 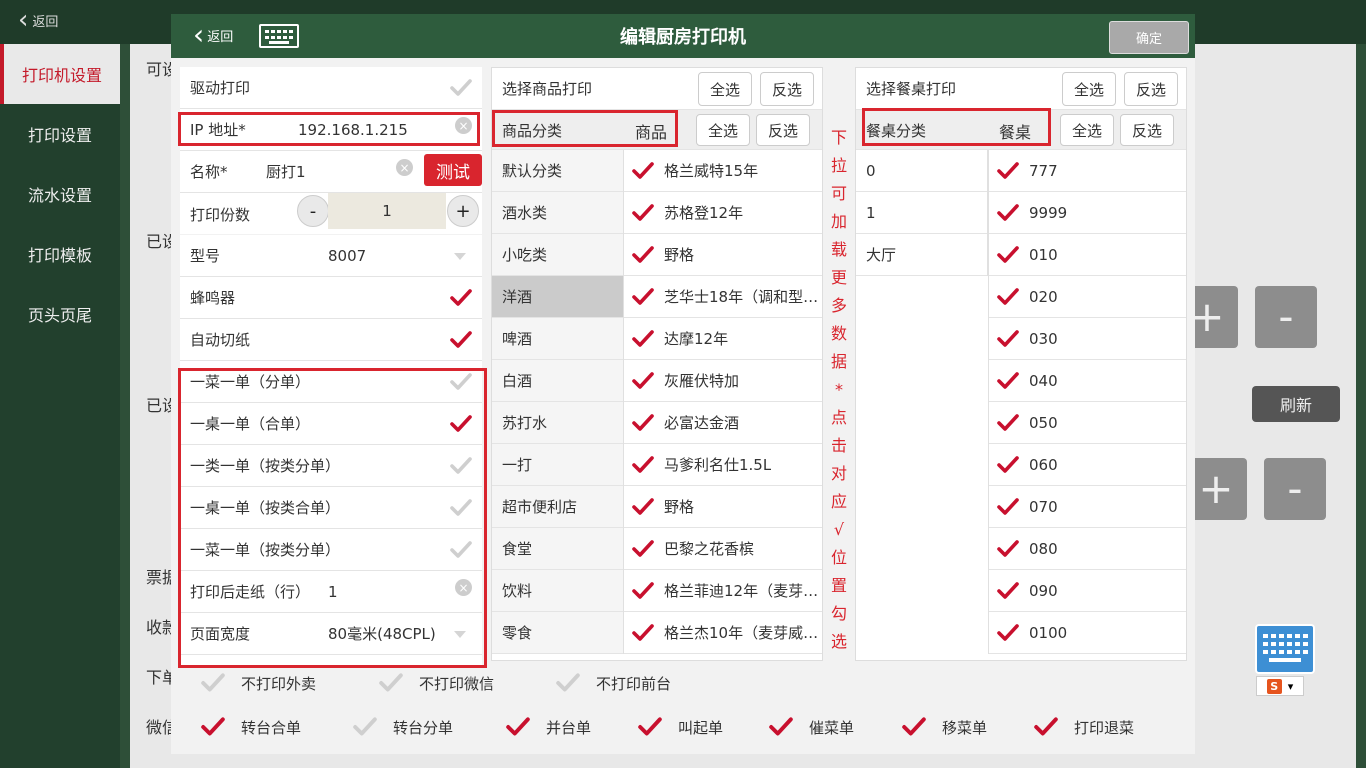 I want to click on goods-category-item: 饮料, so click(x=557, y=591).